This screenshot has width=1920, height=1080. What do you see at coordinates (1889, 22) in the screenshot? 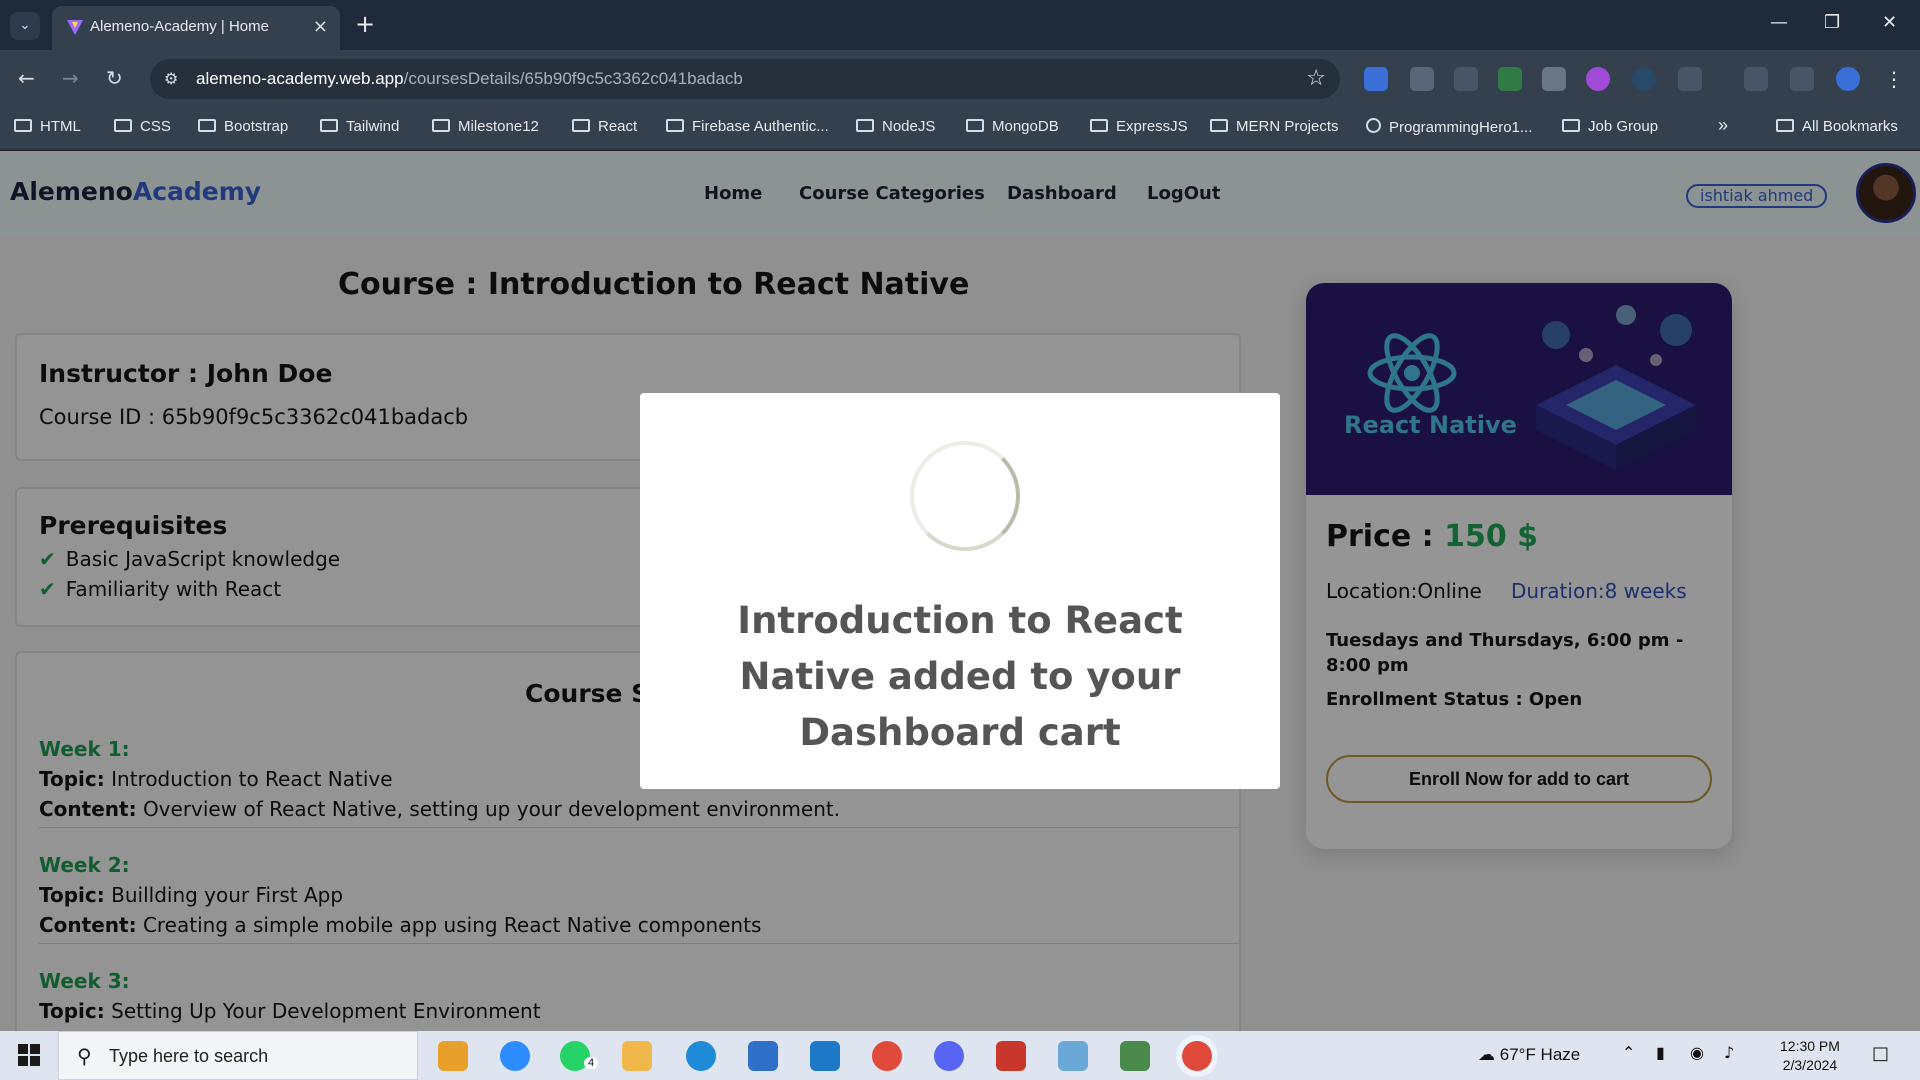
I see `close-window-icon: ✕` at bounding box center [1889, 22].